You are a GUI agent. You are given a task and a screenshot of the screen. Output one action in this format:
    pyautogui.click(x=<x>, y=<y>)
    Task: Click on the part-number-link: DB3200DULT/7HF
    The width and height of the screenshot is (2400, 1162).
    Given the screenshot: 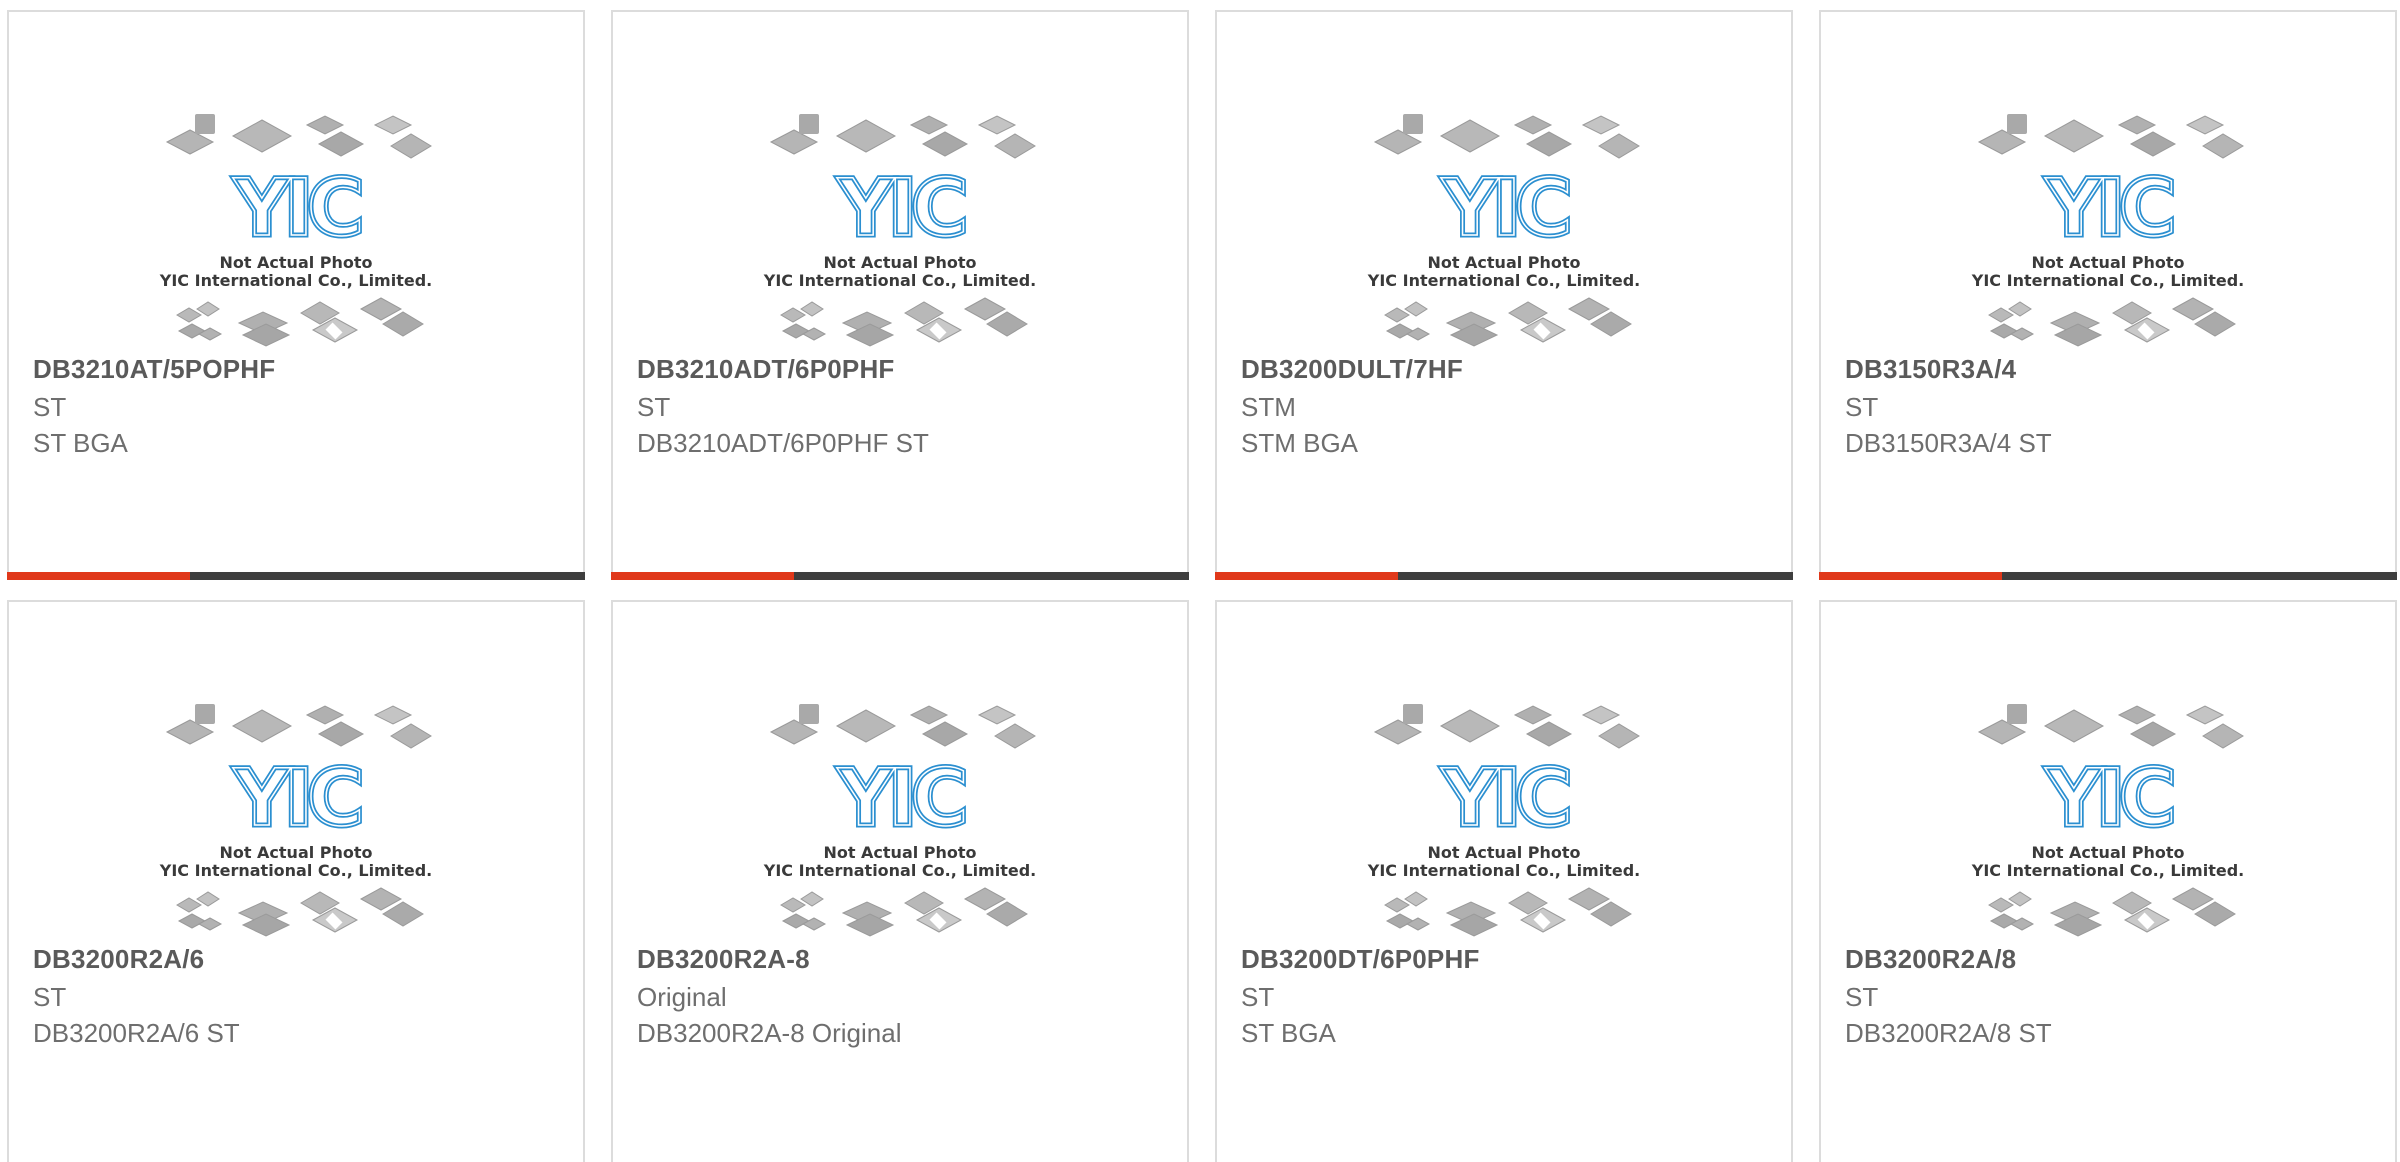 What is the action you would take?
    pyautogui.click(x=1352, y=369)
    